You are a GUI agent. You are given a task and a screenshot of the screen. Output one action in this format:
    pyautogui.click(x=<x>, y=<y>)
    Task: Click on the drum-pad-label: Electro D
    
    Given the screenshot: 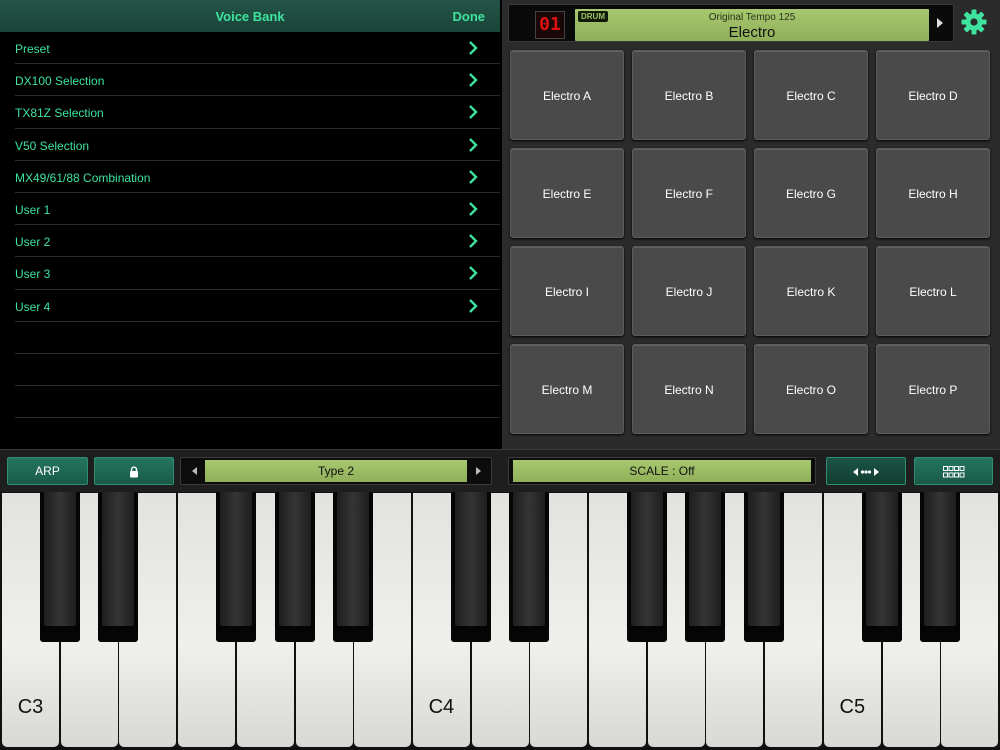 What is the action you would take?
    pyautogui.click(x=933, y=96)
    